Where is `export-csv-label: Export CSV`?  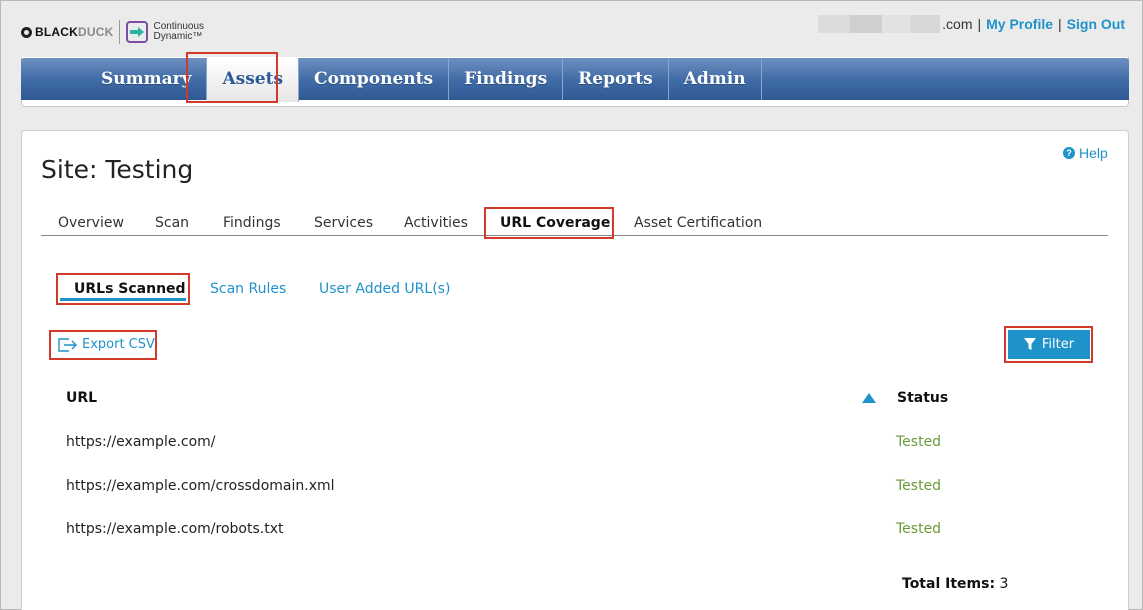 export-csv-label: Export CSV is located at coordinates (118, 344).